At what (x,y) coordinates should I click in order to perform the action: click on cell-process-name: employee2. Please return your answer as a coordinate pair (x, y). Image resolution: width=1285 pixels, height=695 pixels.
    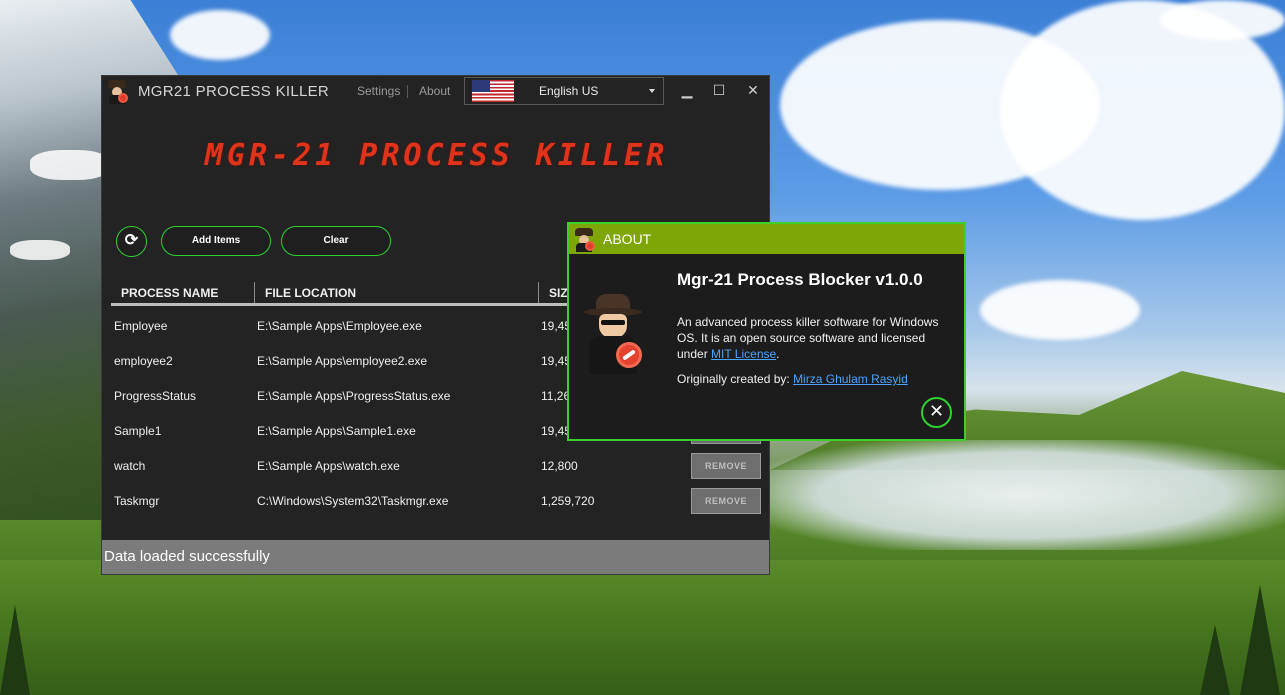
    Looking at the image, I should click on (143, 360).